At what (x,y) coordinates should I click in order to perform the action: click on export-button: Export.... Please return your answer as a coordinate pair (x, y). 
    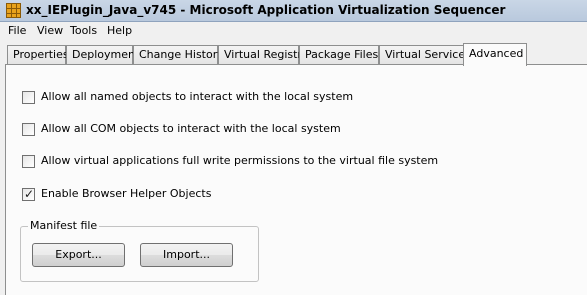
    Looking at the image, I should click on (78, 255).